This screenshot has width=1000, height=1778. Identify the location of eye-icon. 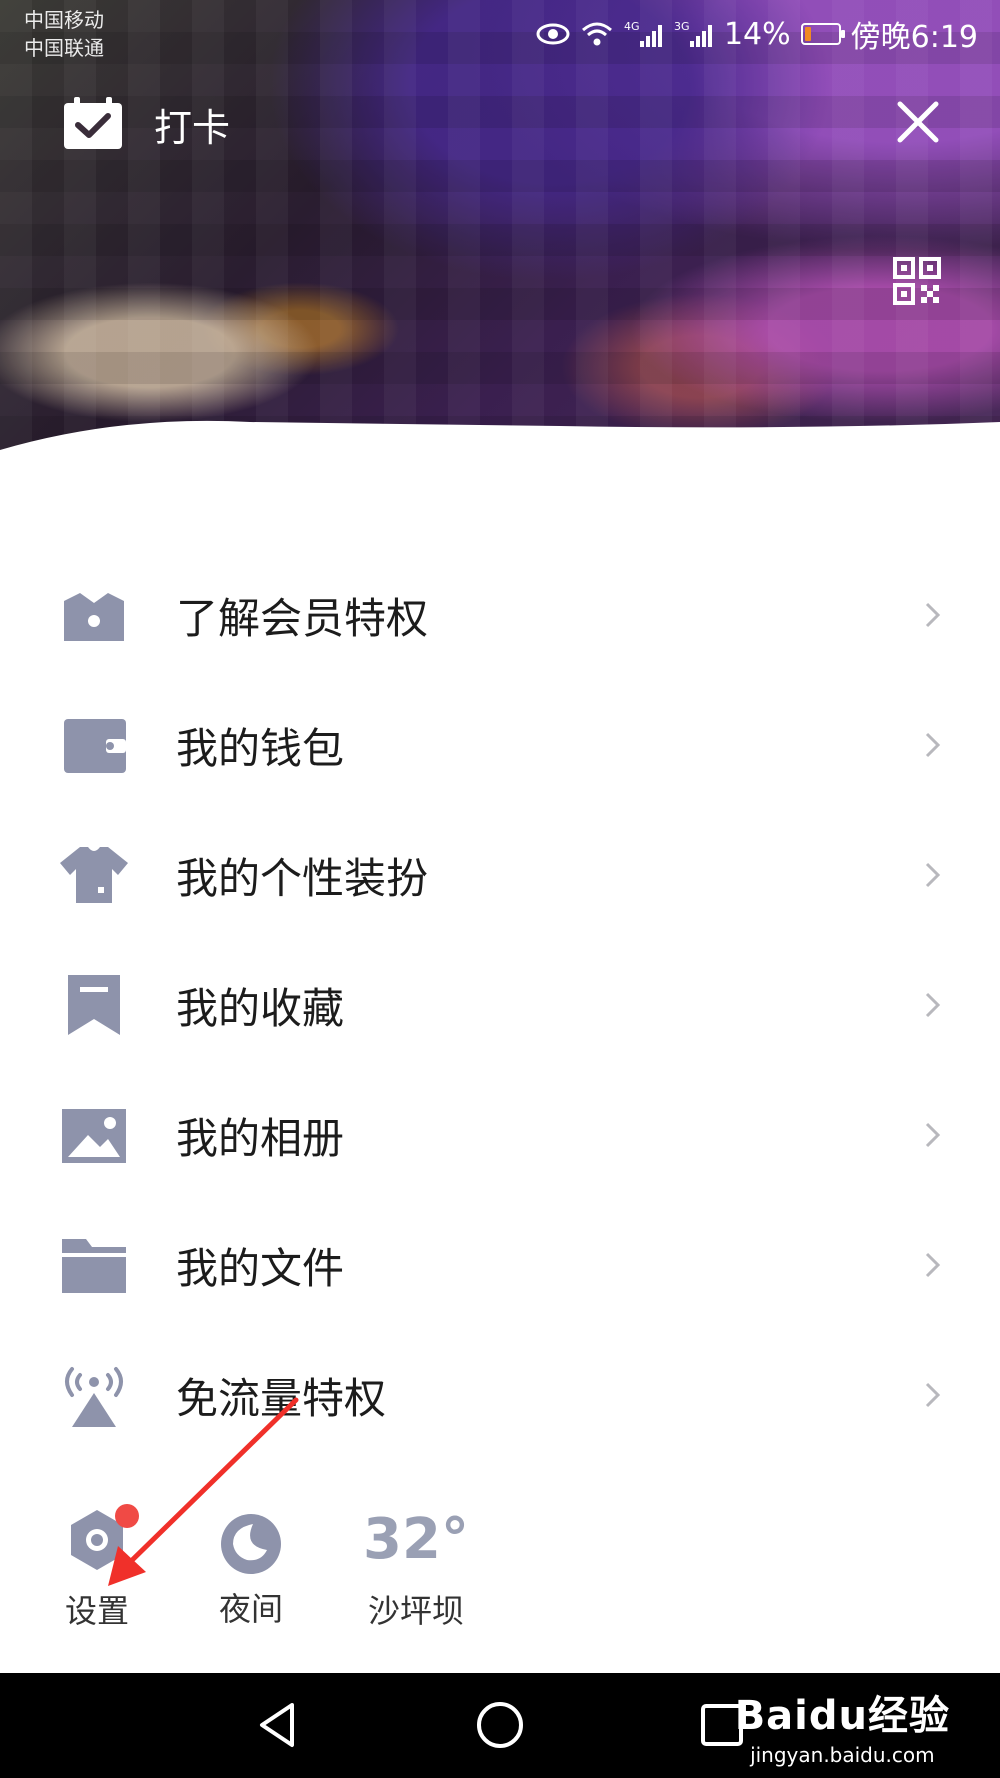
(553, 34).